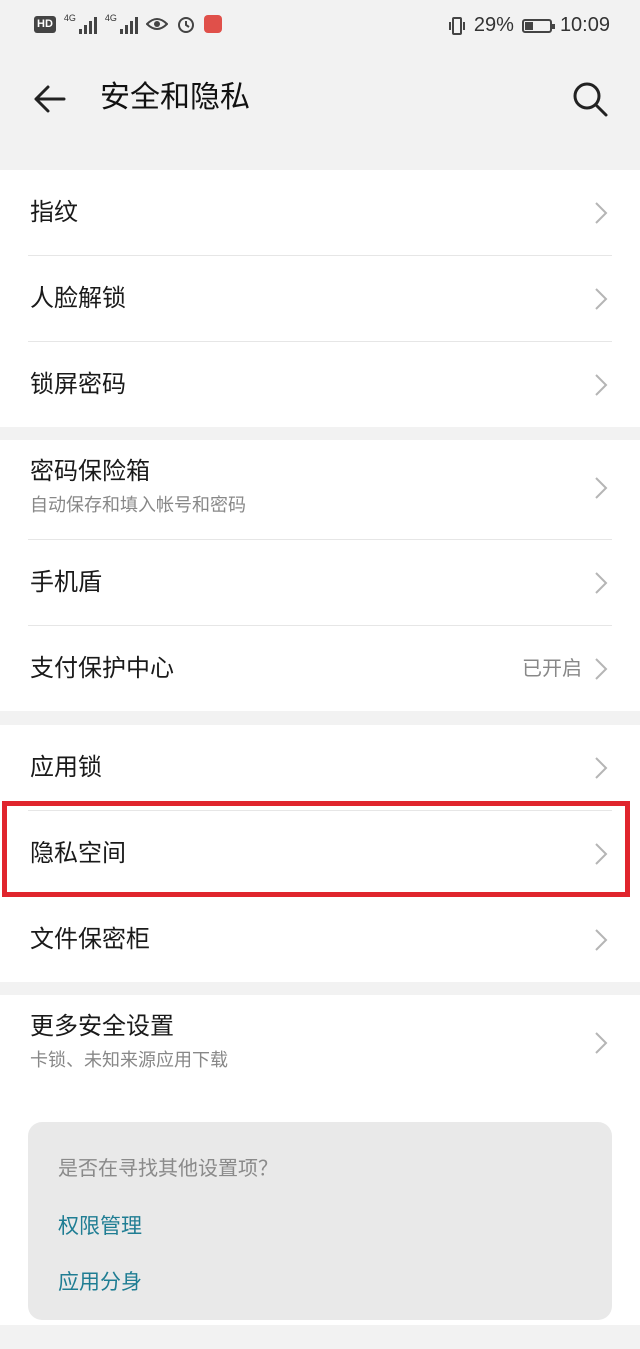  I want to click on clock: 10:09, so click(584, 25).